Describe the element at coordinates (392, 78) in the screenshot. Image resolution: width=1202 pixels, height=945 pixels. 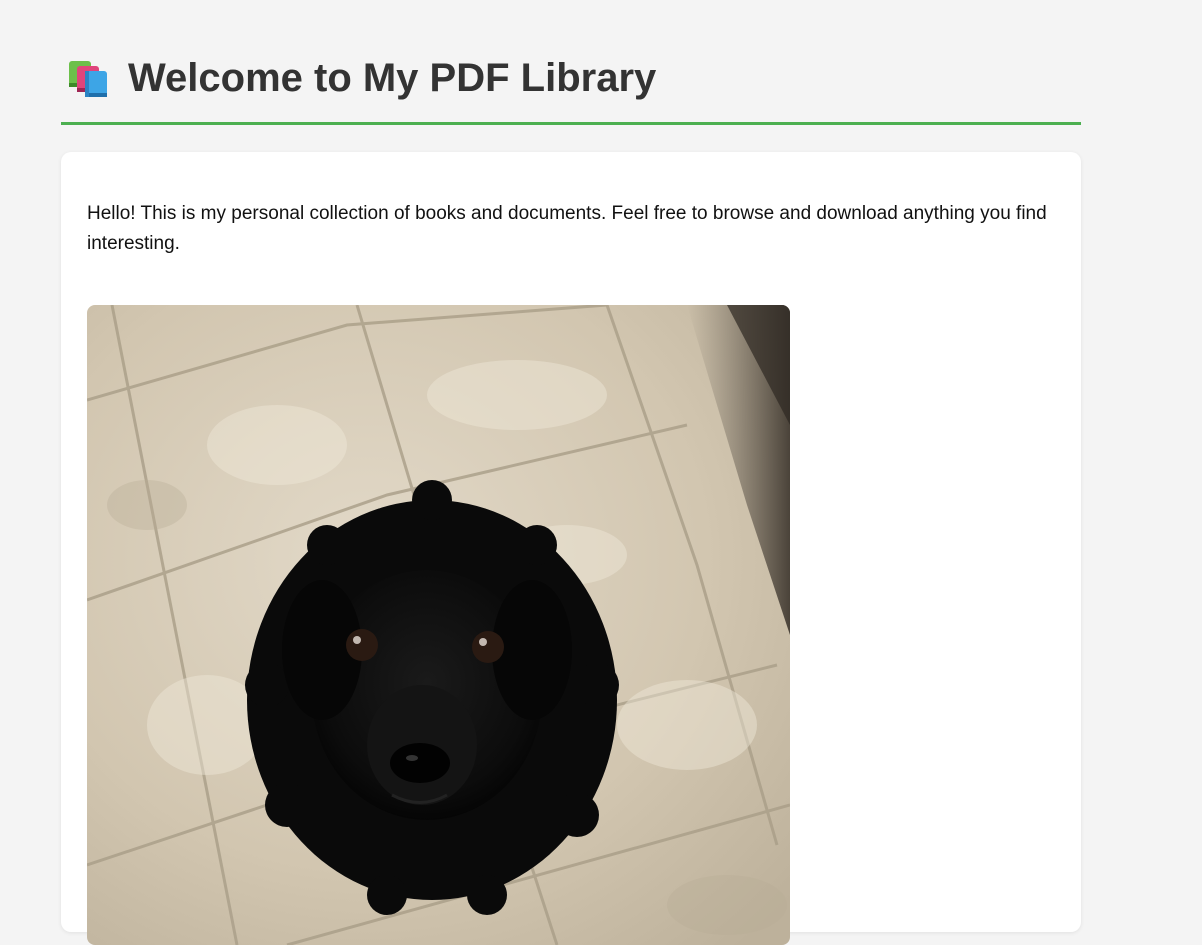
I see `page-title: Welcome to My PDF Library` at that location.